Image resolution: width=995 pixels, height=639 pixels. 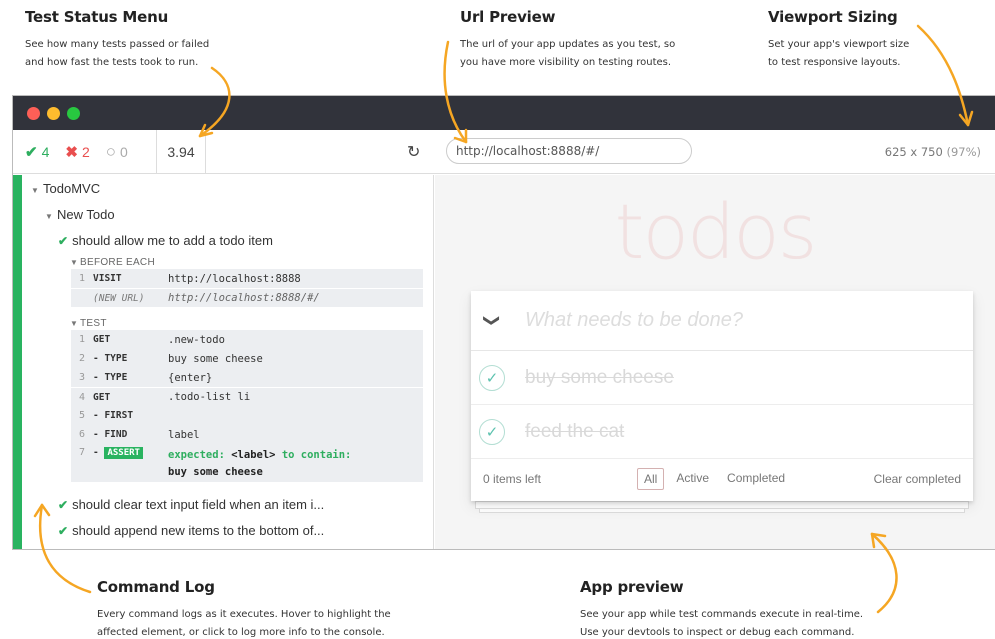 What do you see at coordinates (190, 377) in the screenshot?
I see `command-message: {enter}` at bounding box center [190, 377].